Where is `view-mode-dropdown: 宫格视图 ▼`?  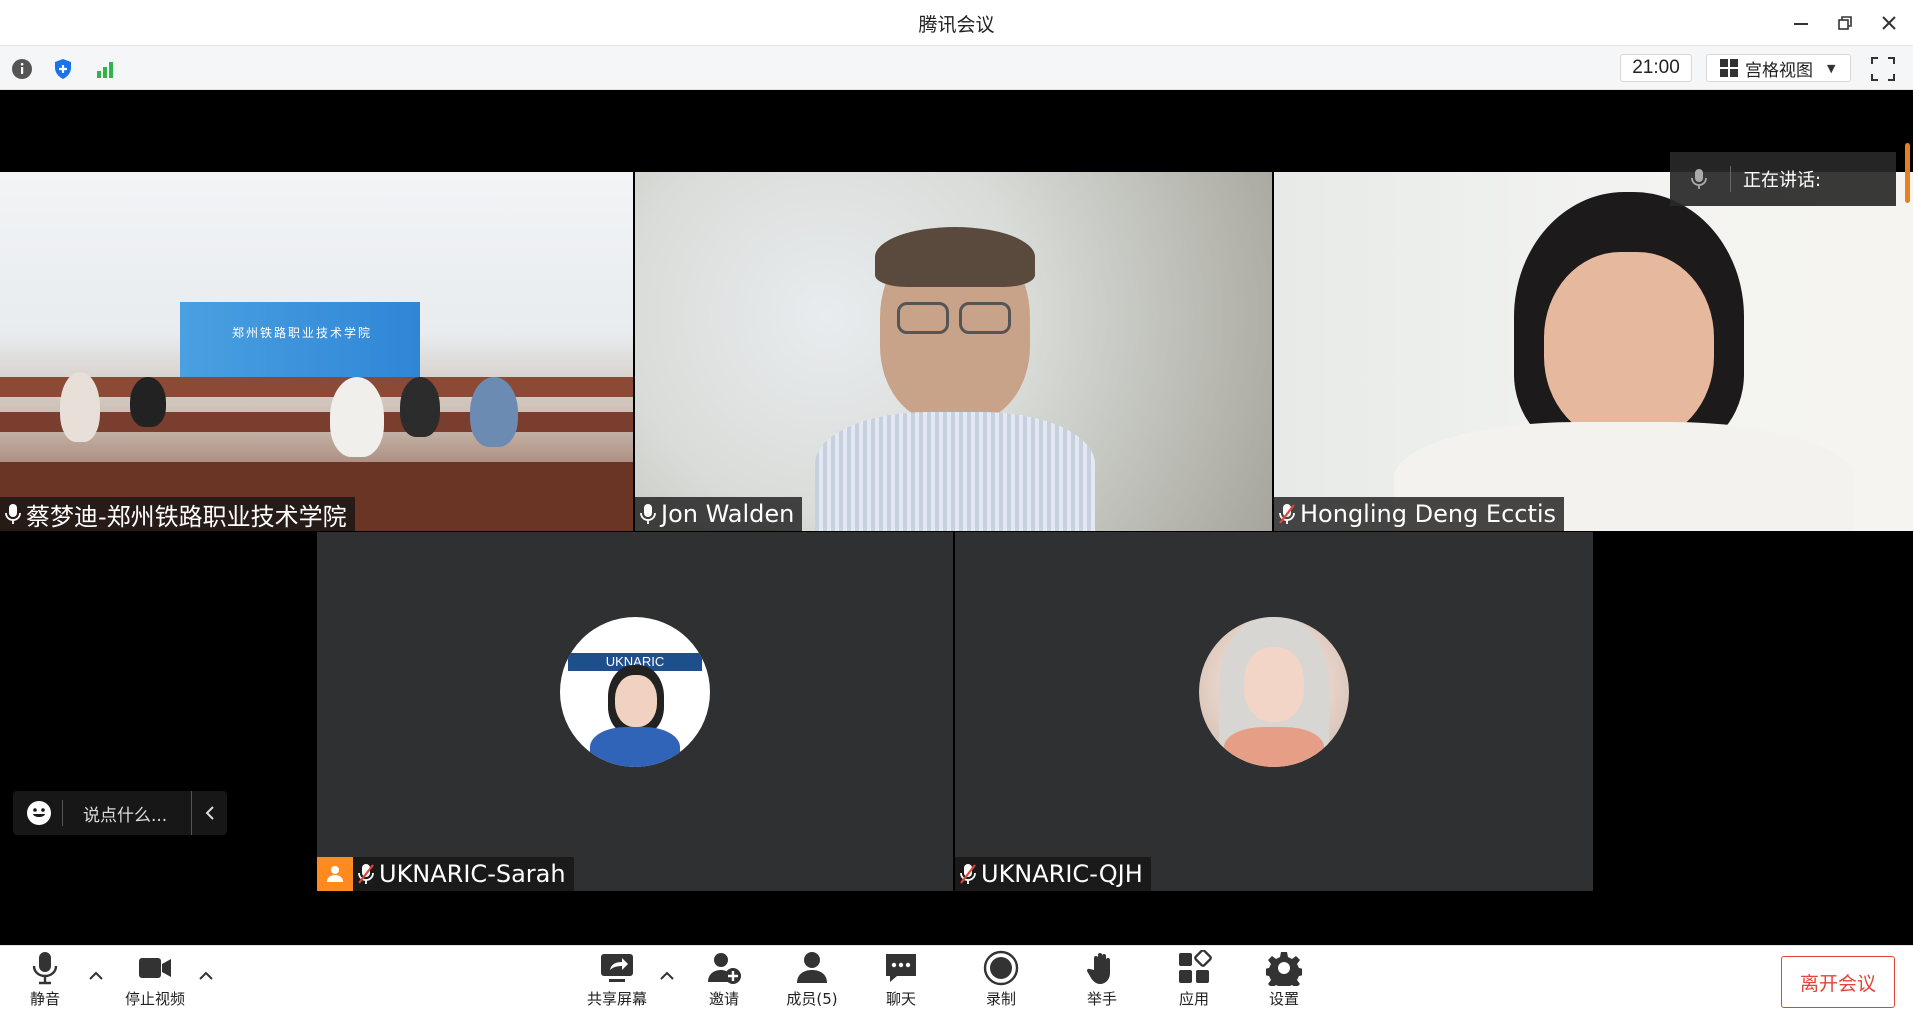
view-mode-dropdown: 宫格视图 ▼ is located at coordinates (1778, 68).